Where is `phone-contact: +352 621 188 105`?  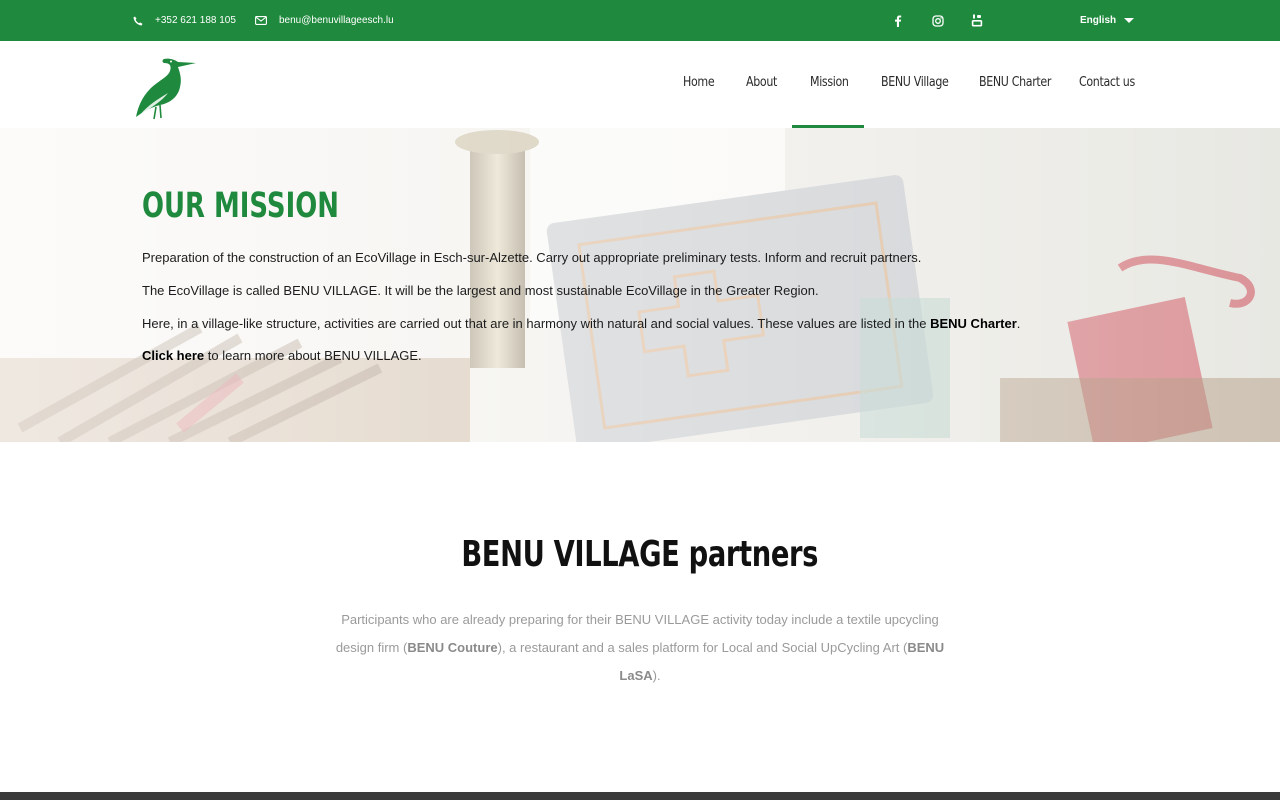
phone-contact: +352 621 188 105 is located at coordinates (184, 20).